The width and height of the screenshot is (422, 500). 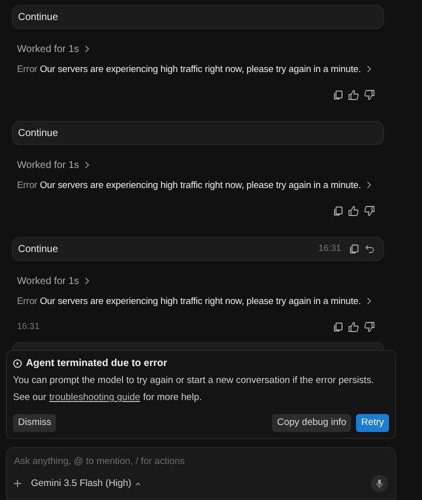 What do you see at coordinates (194, 381) in the screenshot?
I see `panel-body: You can prompt the model to try again or start a new conversation if the error persists.` at bounding box center [194, 381].